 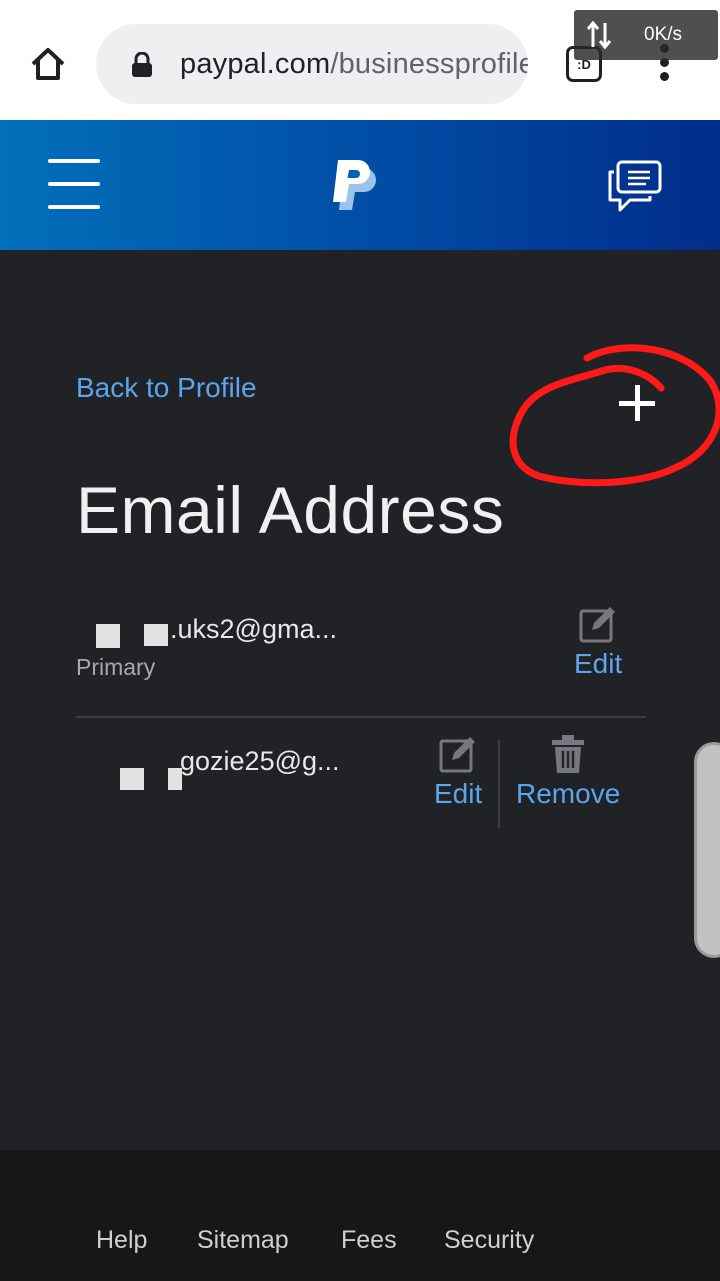 What do you see at coordinates (166, 388) in the screenshot?
I see `back-to-profile-link: Back to Profile` at bounding box center [166, 388].